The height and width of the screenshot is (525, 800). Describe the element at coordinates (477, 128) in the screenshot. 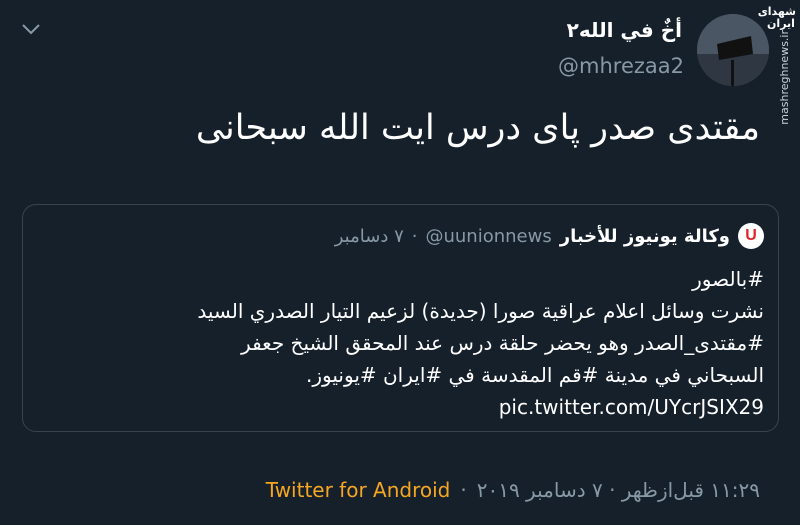

I see `tweet-text: مقتدی صدر پای درس ایت الله سبحانی` at that location.